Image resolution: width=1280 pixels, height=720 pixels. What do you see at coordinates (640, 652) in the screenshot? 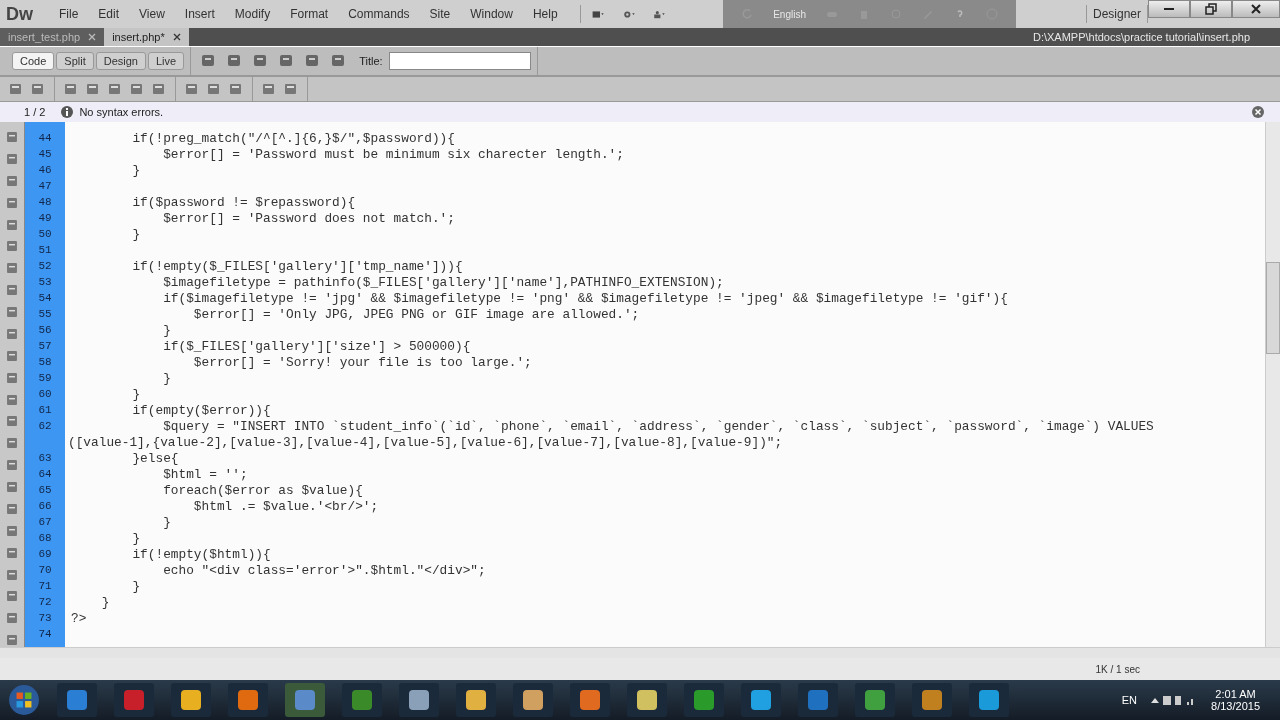
I see `horizontal-scrollbar` at bounding box center [640, 652].